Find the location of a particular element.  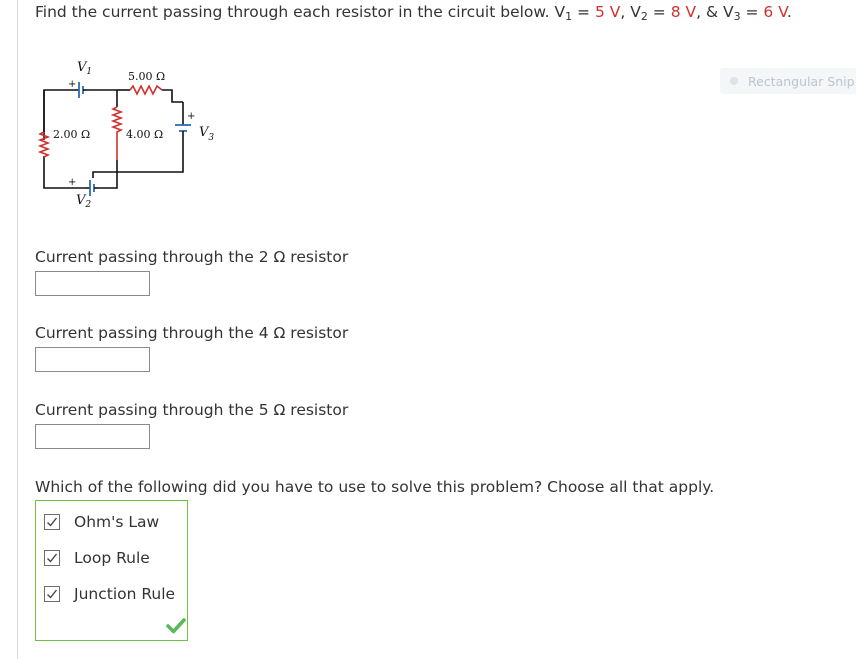

green-check-icon is located at coordinates (176, 626).